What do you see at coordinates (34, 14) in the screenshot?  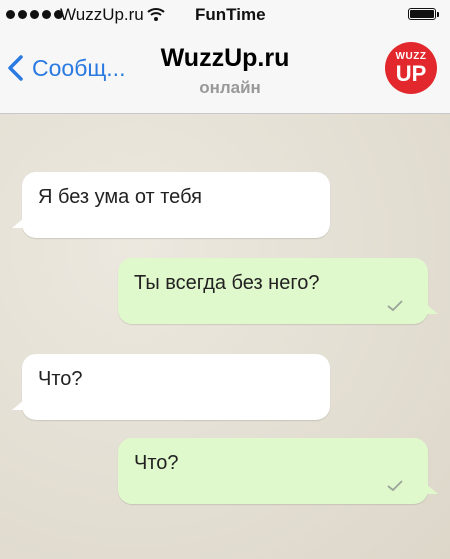 I see `signal-icon` at bounding box center [34, 14].